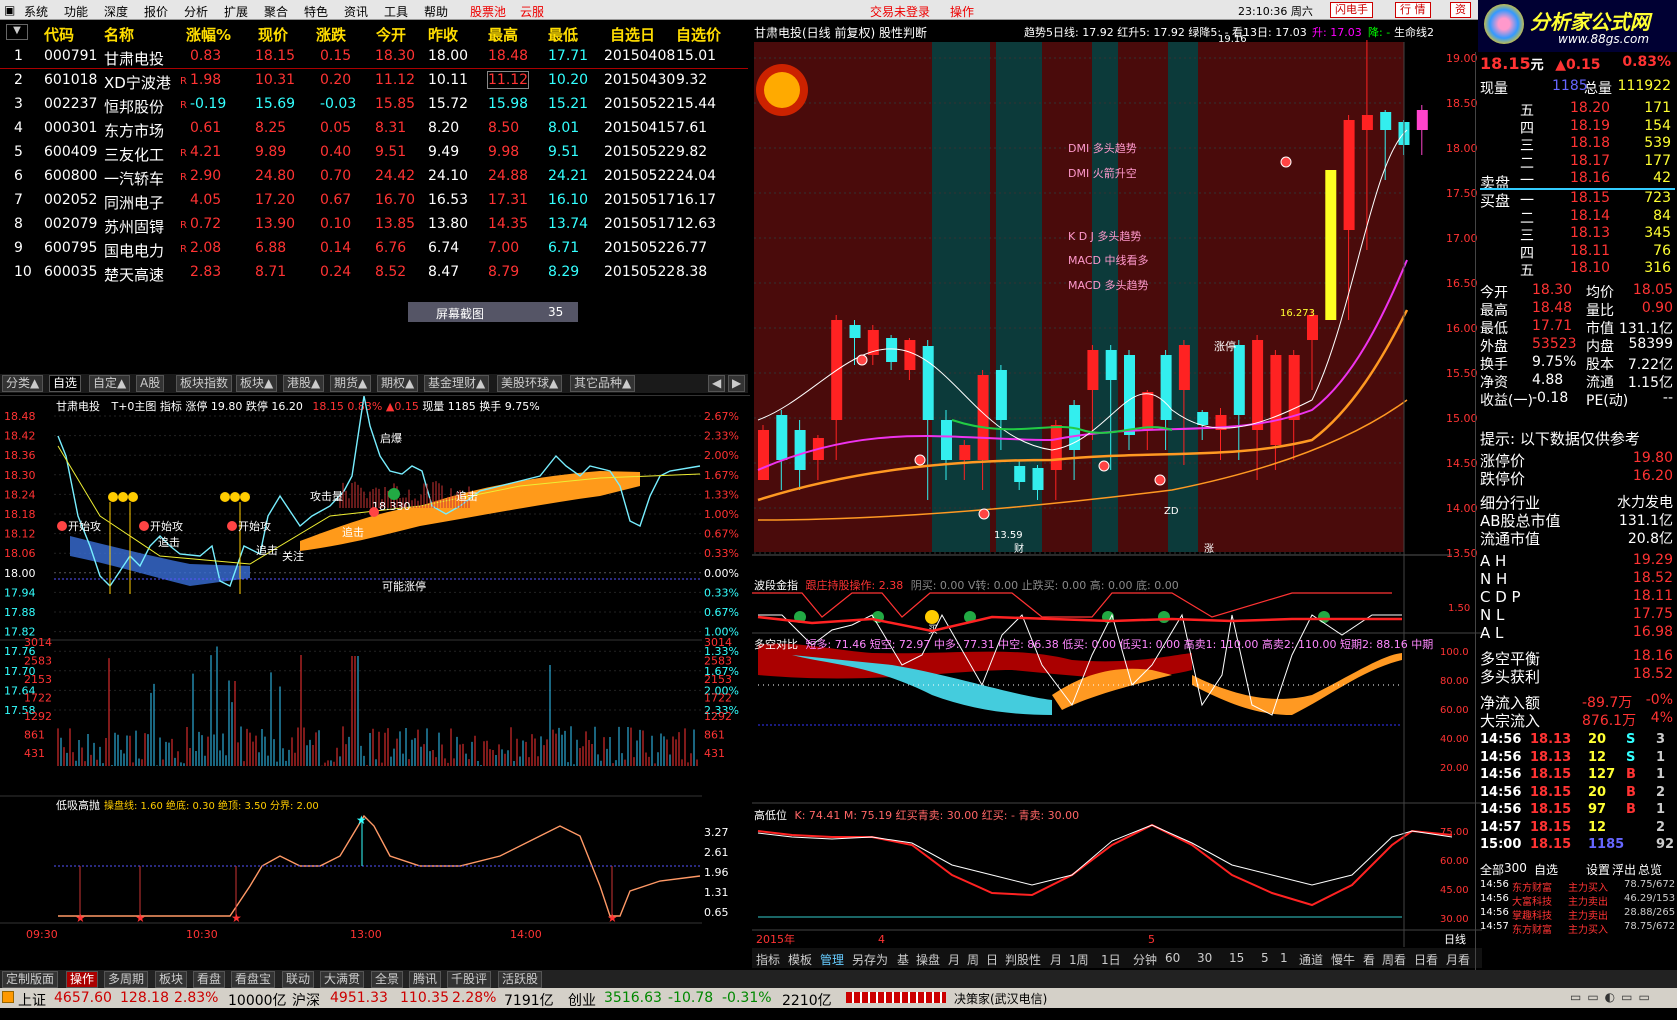 The height and width of the screenshot is (1020, 1677). I want to click on menu-feature: 特色, so click(316, 11).